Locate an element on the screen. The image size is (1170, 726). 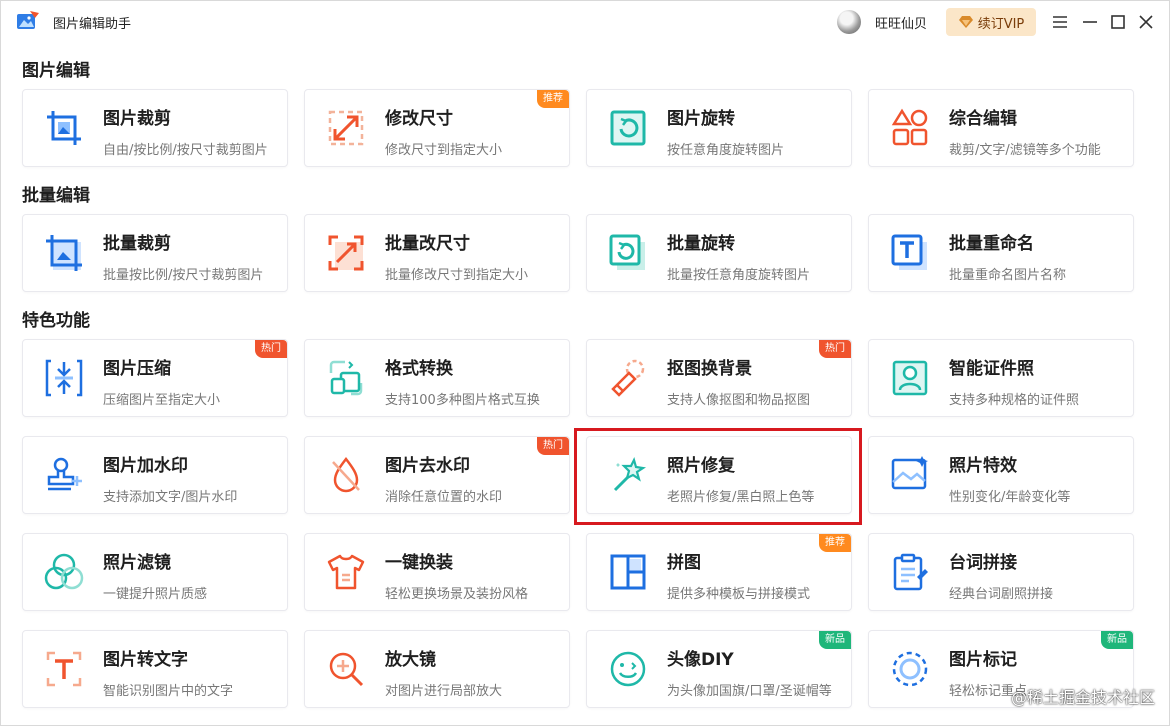
card-add-watermark: 图片加水印 支持添加文字/图片水印 is located at coordinates (155, 475).